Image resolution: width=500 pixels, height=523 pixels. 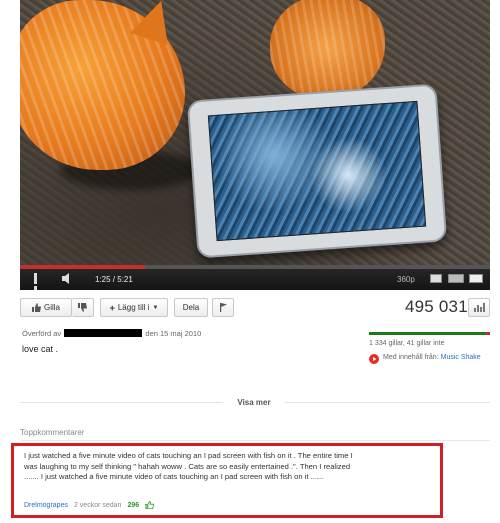 I want to click on dislike-ratio-segment, so click(x=488, y=333).